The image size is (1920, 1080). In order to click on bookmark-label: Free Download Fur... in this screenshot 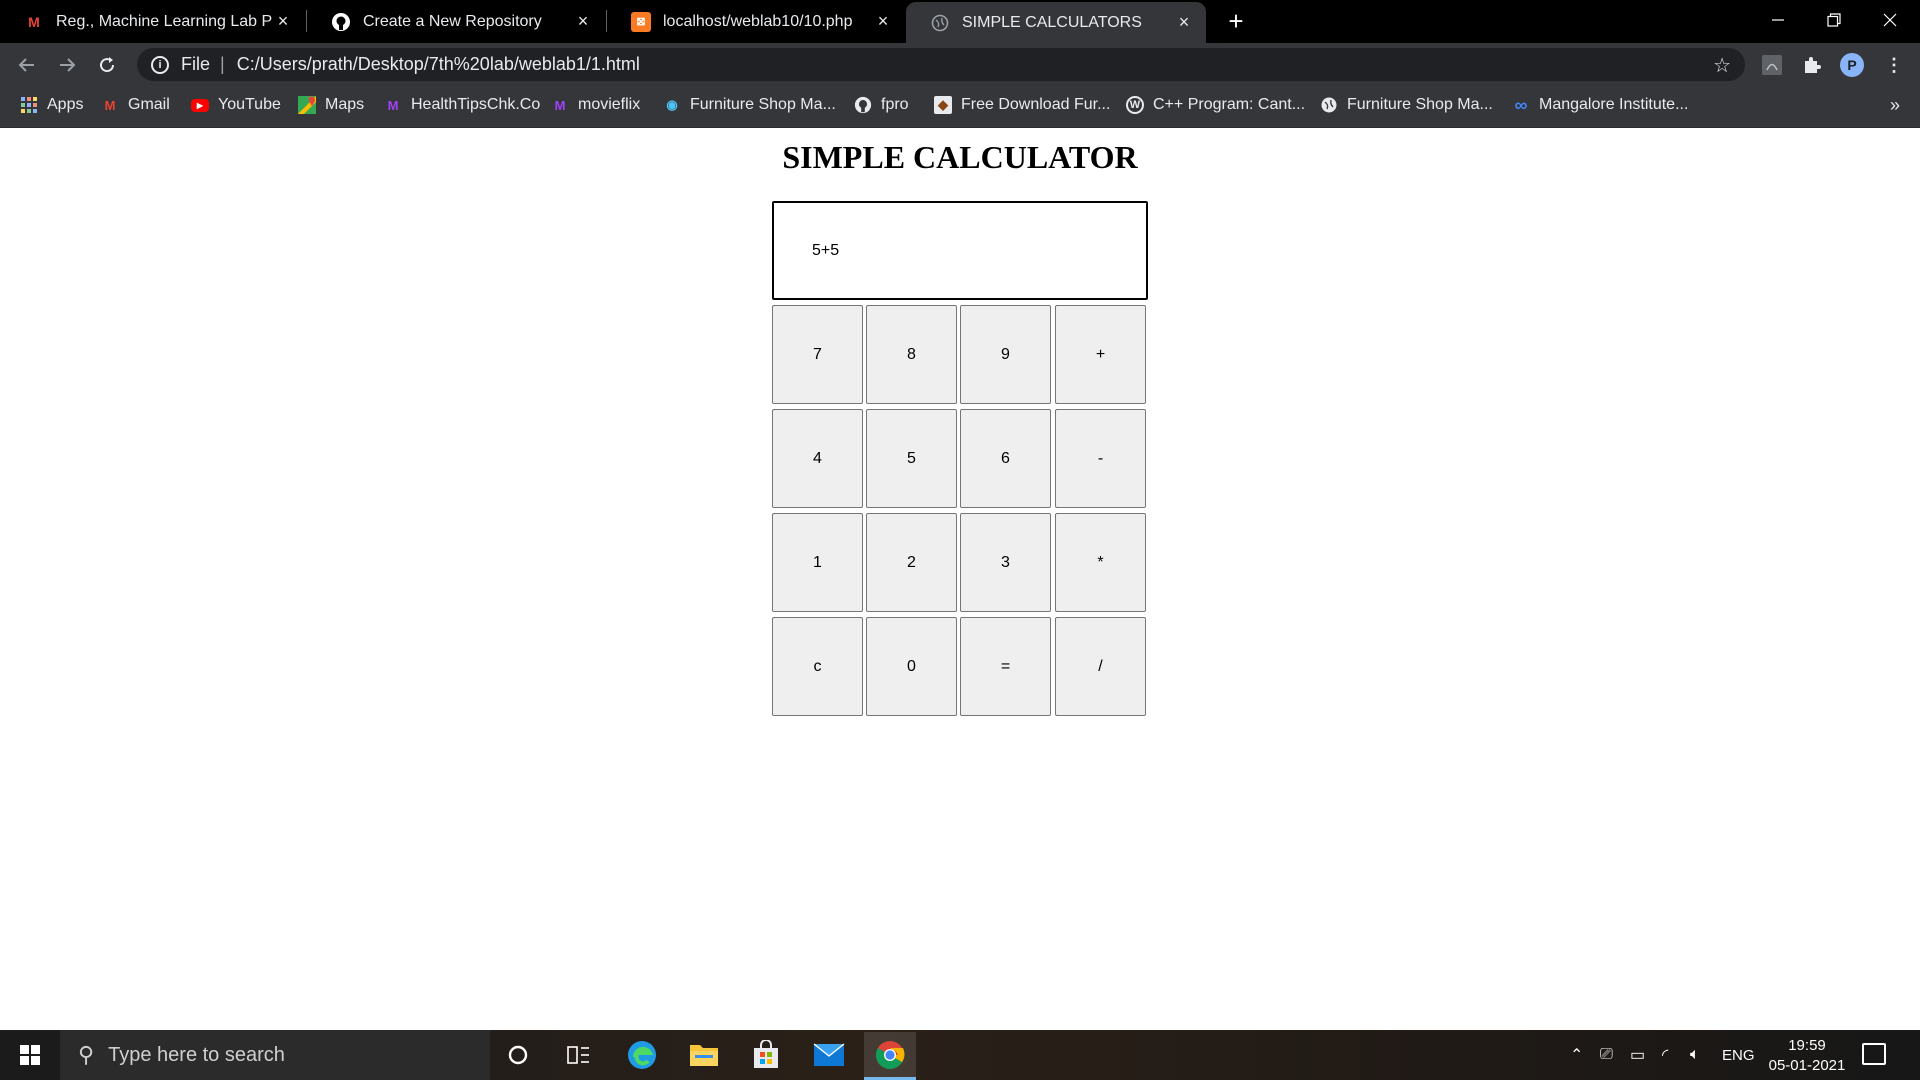, I will do `click(1036, 104)`.